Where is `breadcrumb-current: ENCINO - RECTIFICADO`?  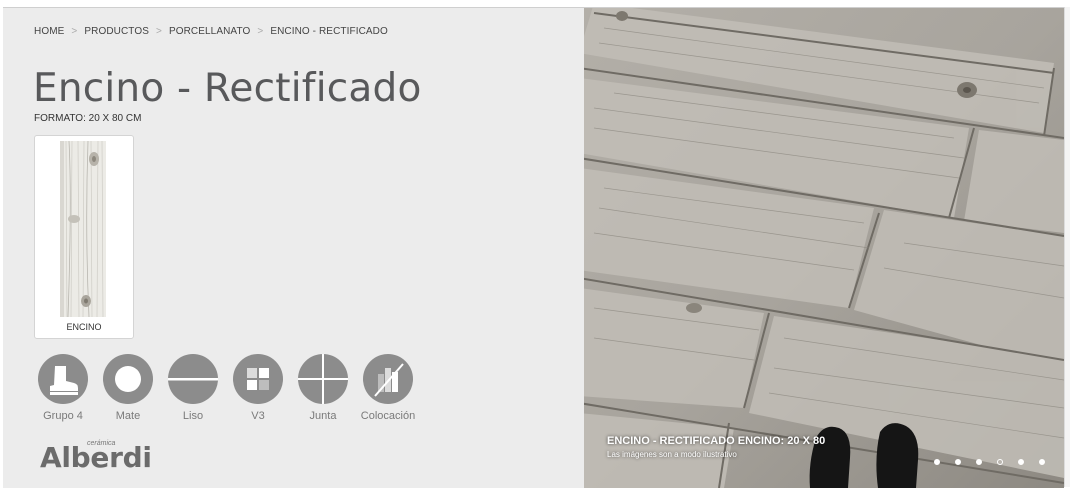
breadcrumb-current: ENCINO - RECTIFICADO is located at coordinates (329, 31).